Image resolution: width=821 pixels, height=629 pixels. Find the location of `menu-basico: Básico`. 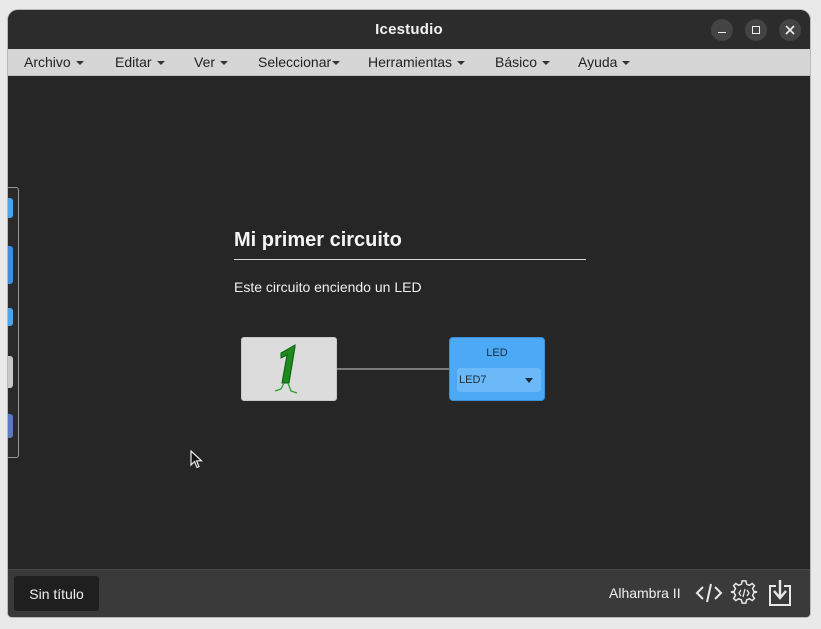

menu-basico: Básico is located at coordinates (523, 62).